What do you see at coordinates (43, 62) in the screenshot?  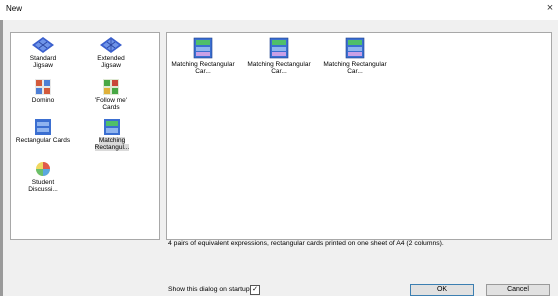 I see `template-label: Standard Jigsaw` at bounding box center [43, 62].